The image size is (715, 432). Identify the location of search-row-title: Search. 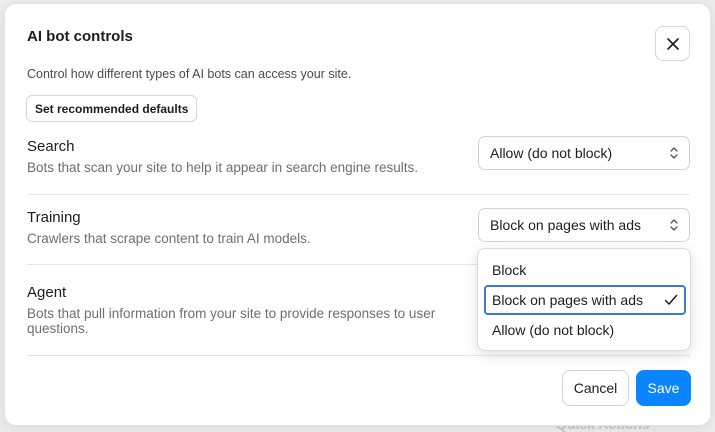
(51, 146).